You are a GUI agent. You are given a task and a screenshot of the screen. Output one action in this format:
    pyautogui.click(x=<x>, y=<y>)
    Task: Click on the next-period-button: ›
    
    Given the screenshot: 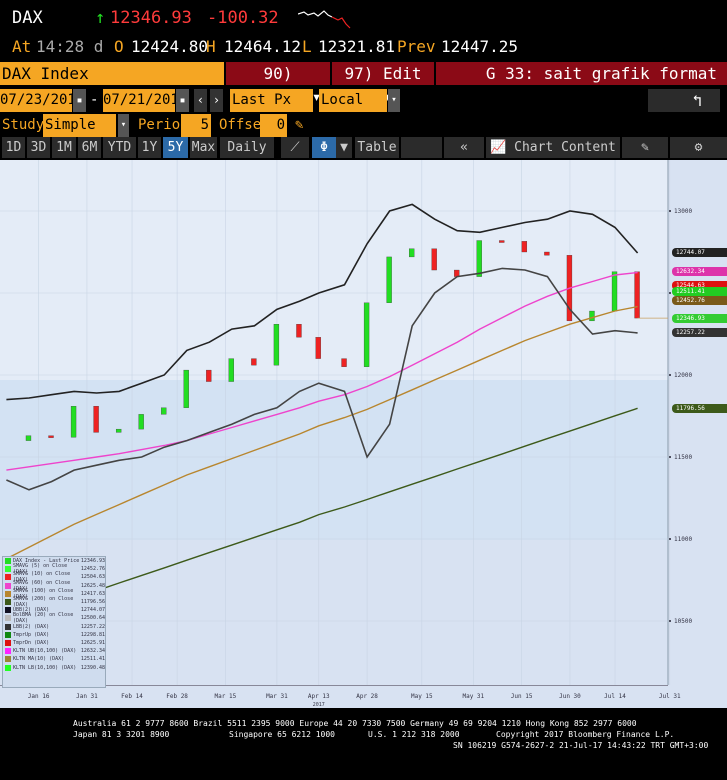 What is the action you would take?
    pyautogui.click(x=216, y=100)
    